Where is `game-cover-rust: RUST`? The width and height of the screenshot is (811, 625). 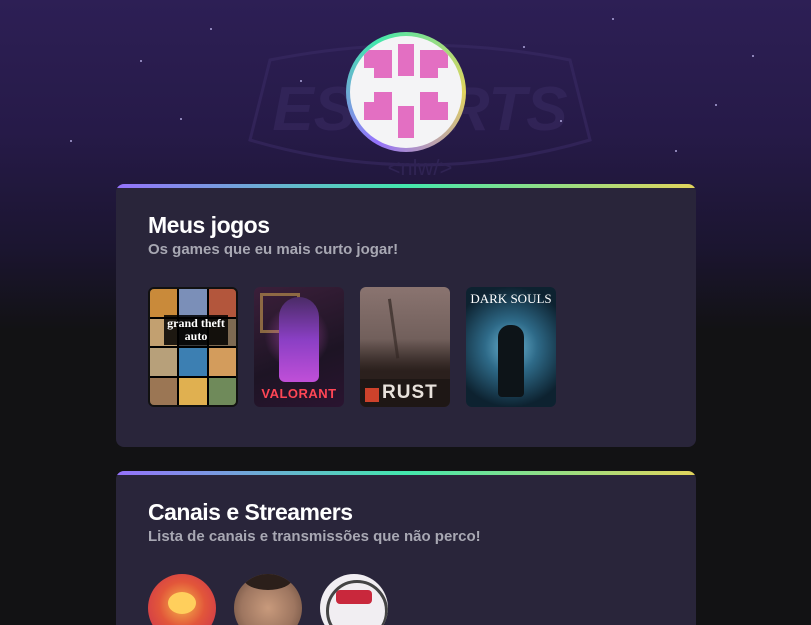
game-cover-rust: RUST is located at coordinates (405, 347).